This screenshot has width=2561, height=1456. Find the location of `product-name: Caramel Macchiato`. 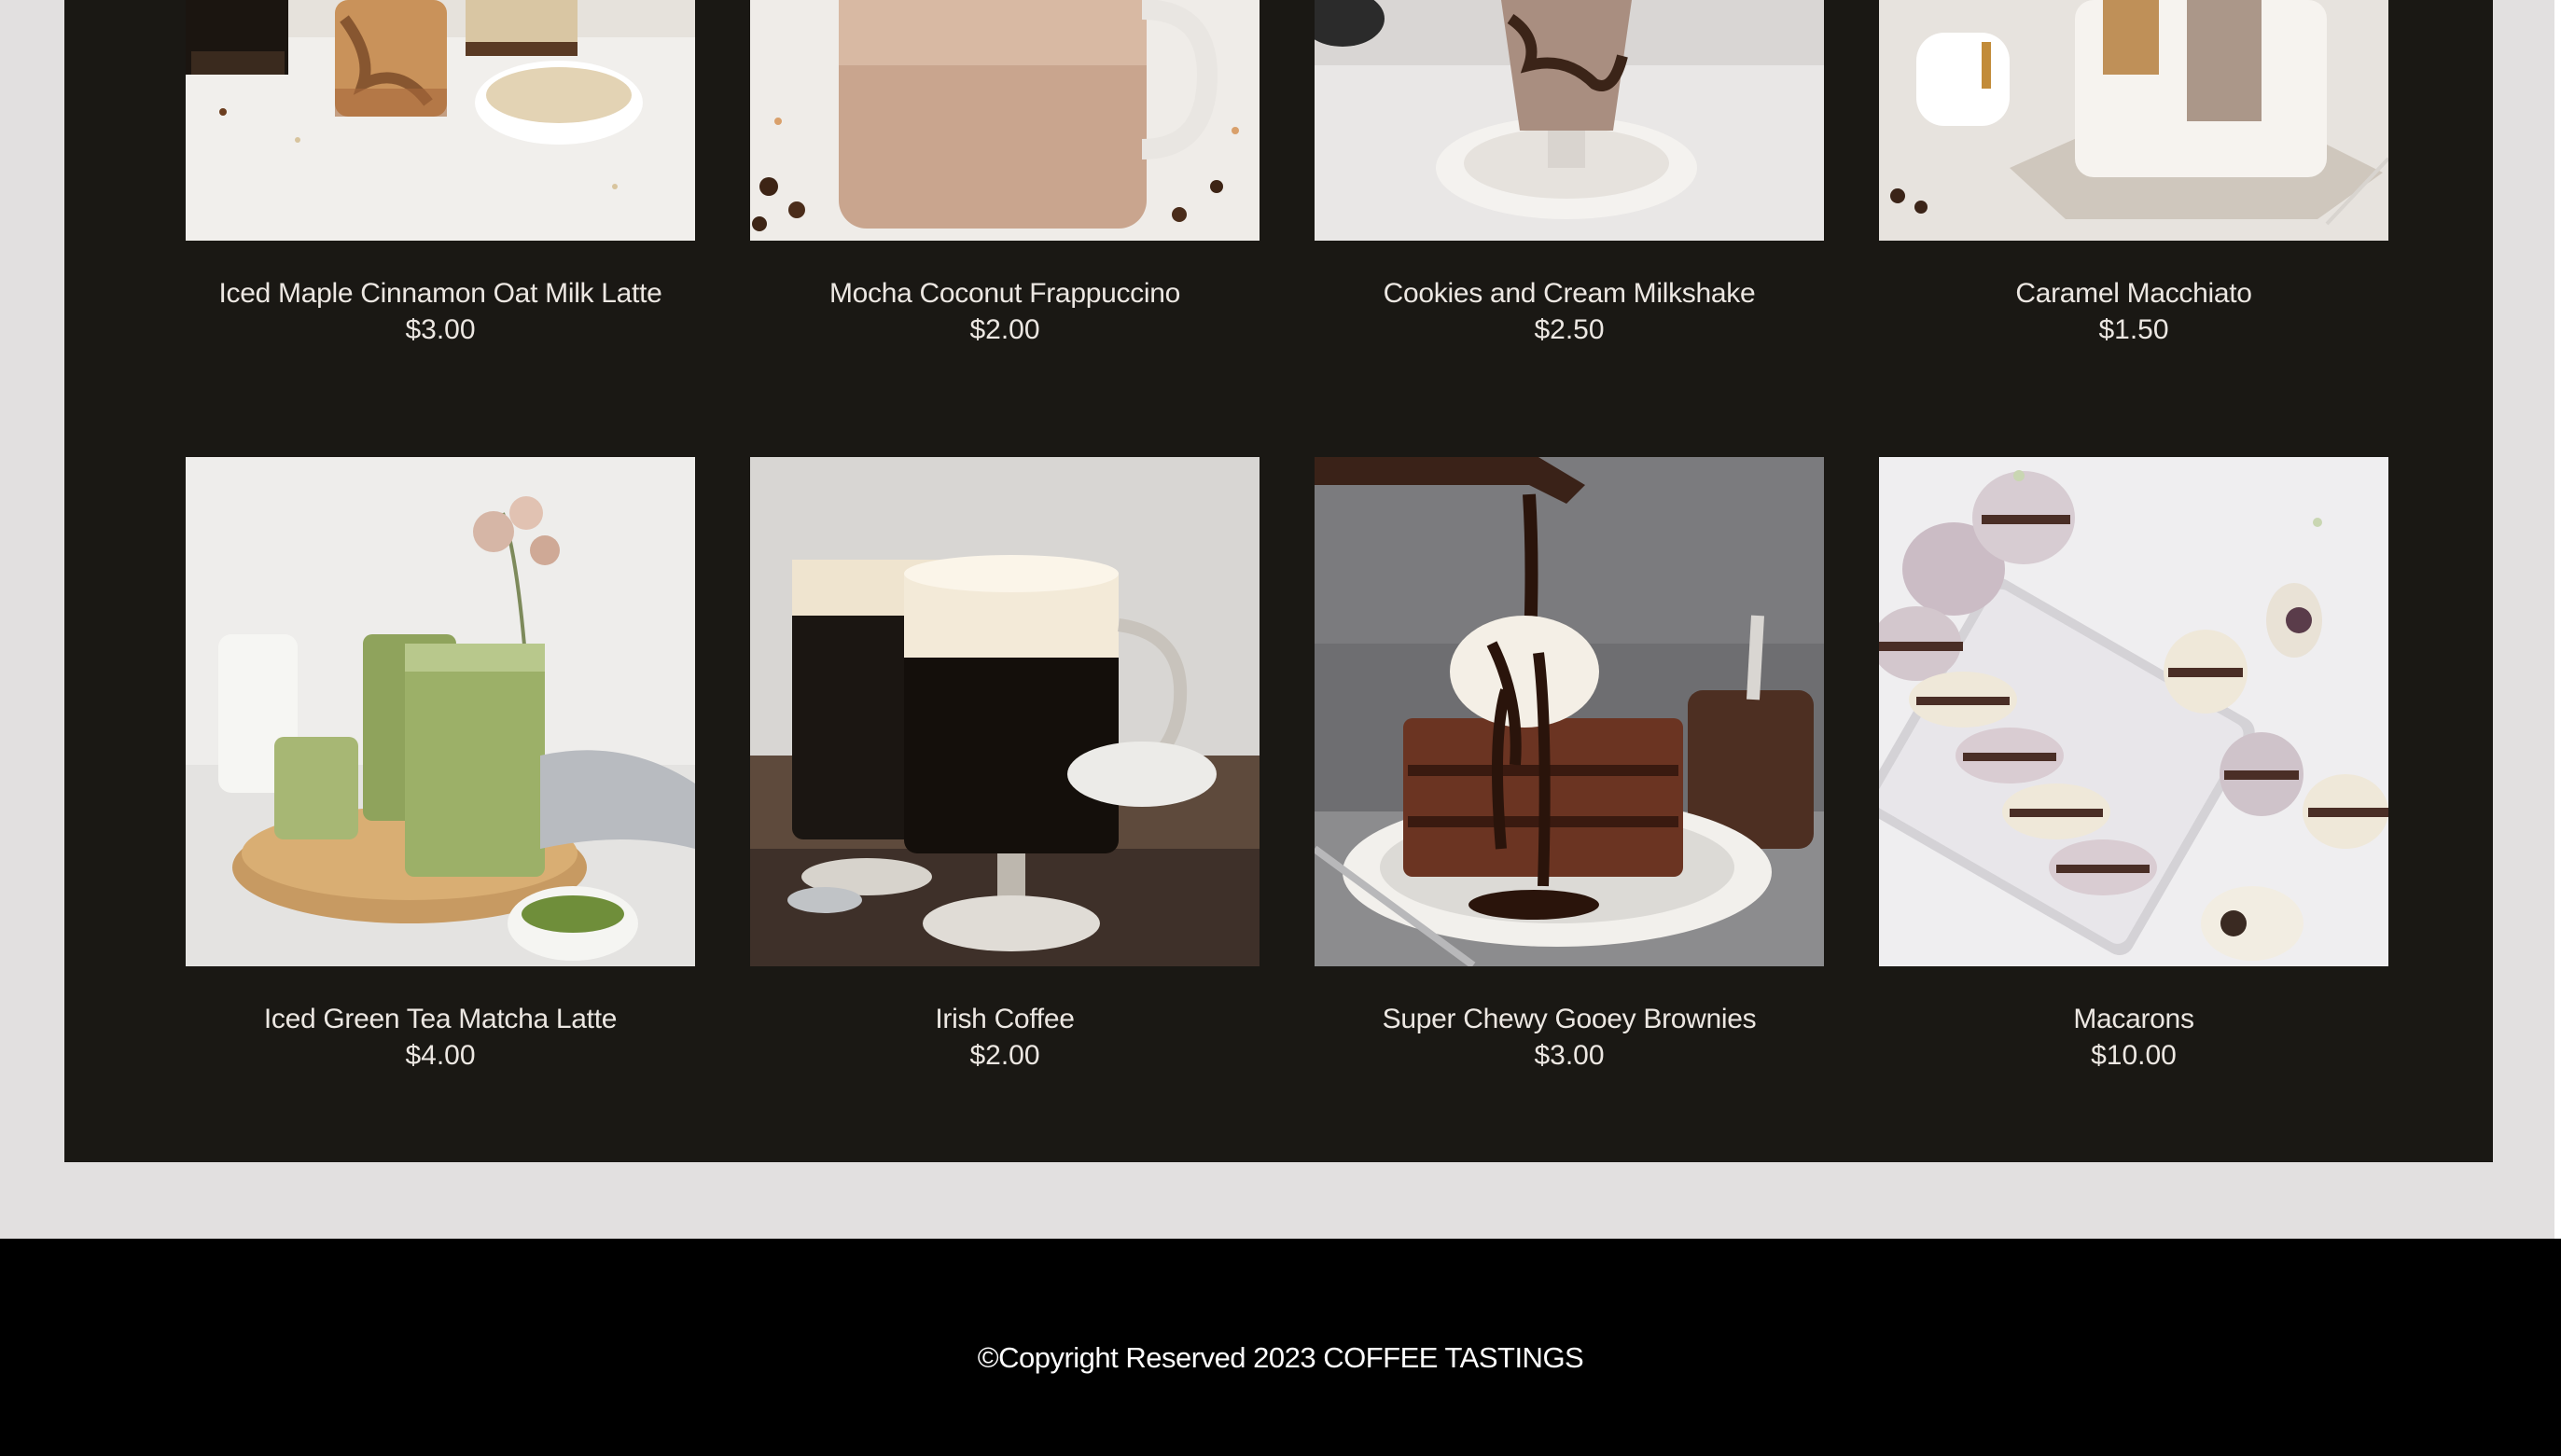

product-name: Caramel Macchiato is located at coordinates (2134, 294).